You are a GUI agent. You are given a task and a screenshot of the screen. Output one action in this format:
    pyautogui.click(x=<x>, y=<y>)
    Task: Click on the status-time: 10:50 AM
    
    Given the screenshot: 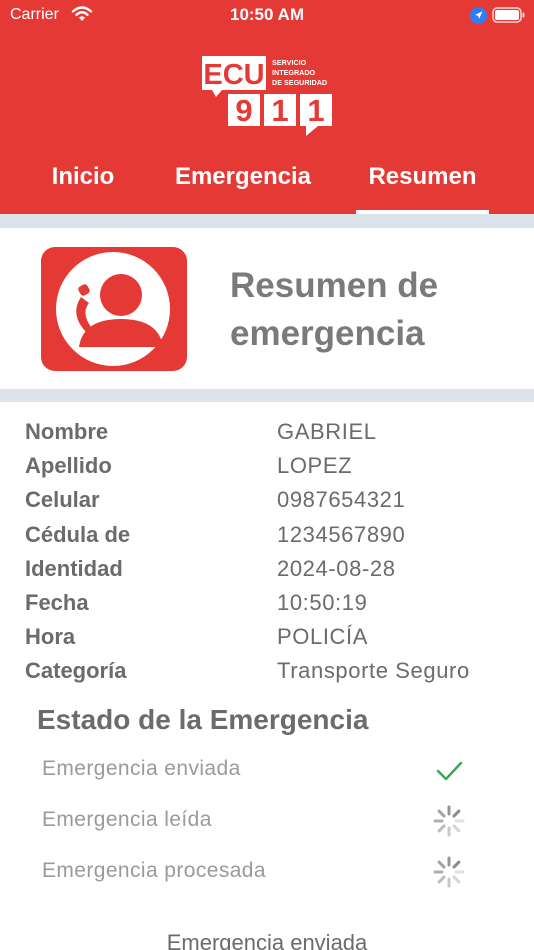 What is the action you would take?
    pyautogui.click(x=266, y=14)
    